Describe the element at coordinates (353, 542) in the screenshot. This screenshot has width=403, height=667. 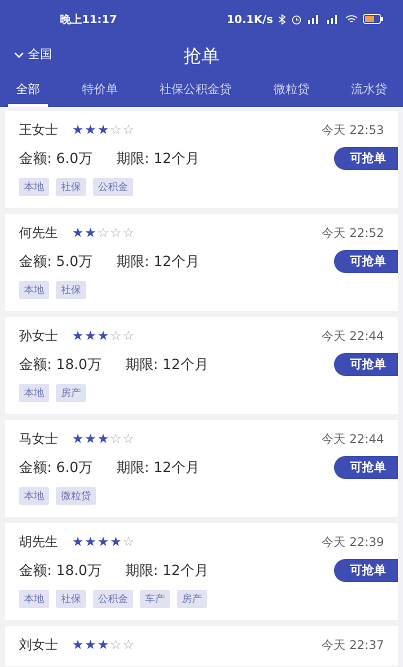
I see `order-time: 今天 22:39` at that location.